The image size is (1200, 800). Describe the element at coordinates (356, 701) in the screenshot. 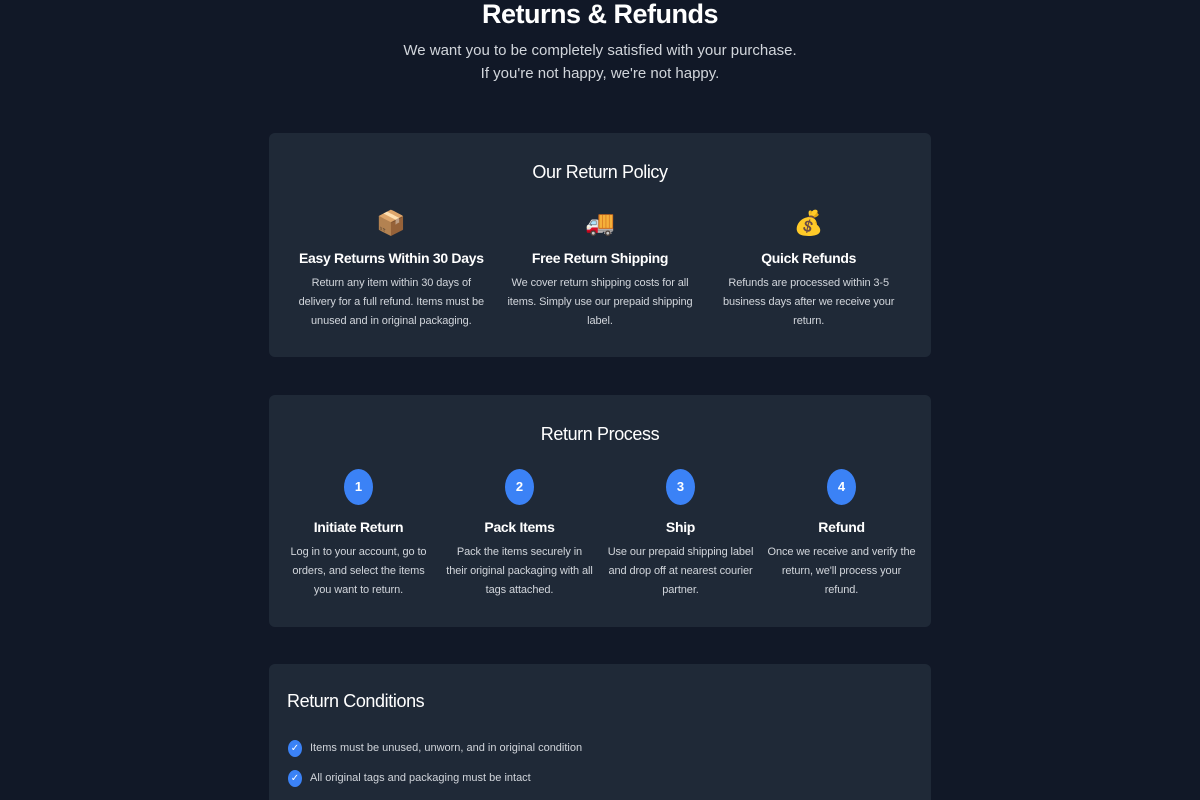

I see `return-conditions-title: Return Conditions` at that location.